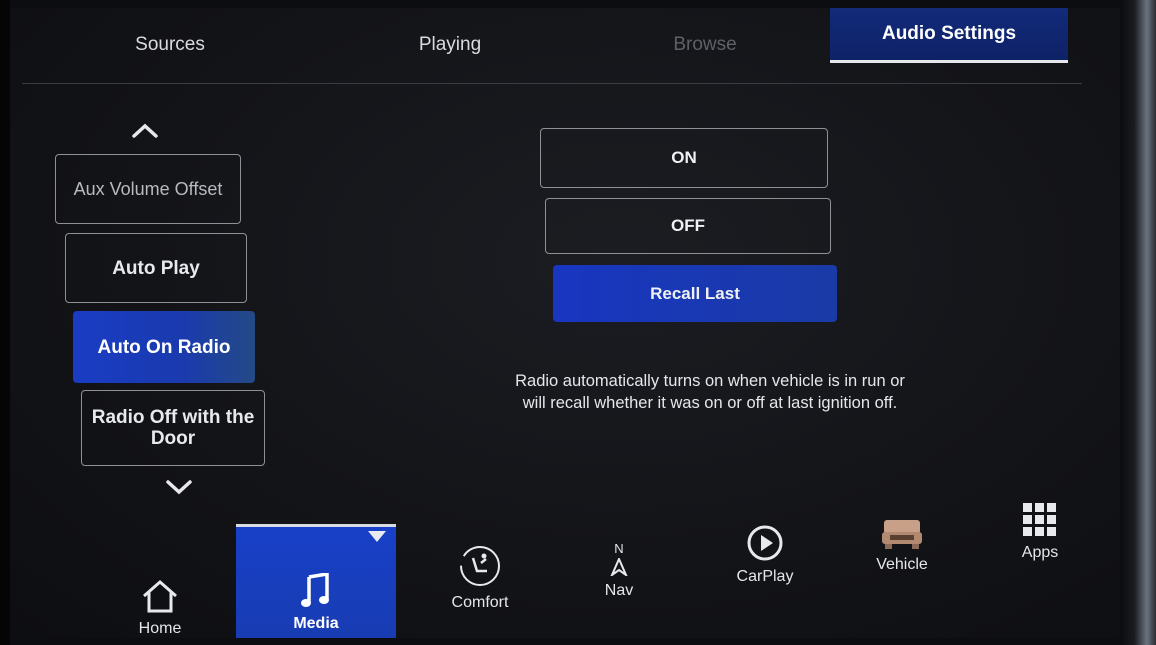  What do you see at coordinates (550, 43) in the screenshot?
I see `top-tab-bar: Sources Playing Browse Audio Settings` at bounding box center [550, 43].